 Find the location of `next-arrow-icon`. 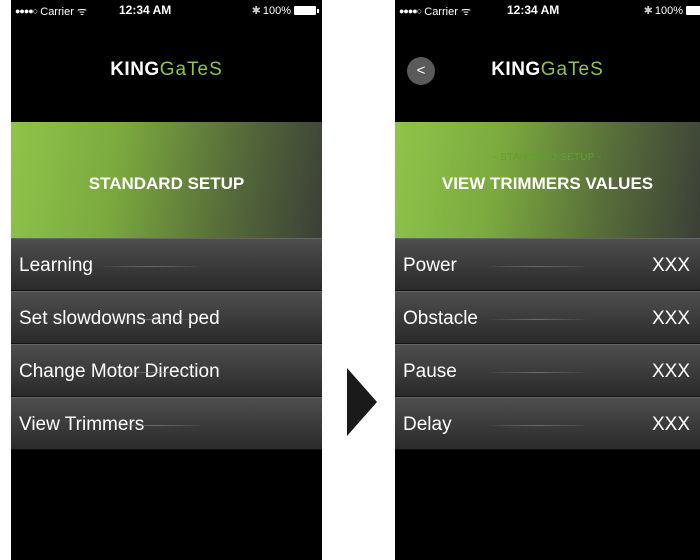

next-arrow-icon is located at coordinates (362, 402).